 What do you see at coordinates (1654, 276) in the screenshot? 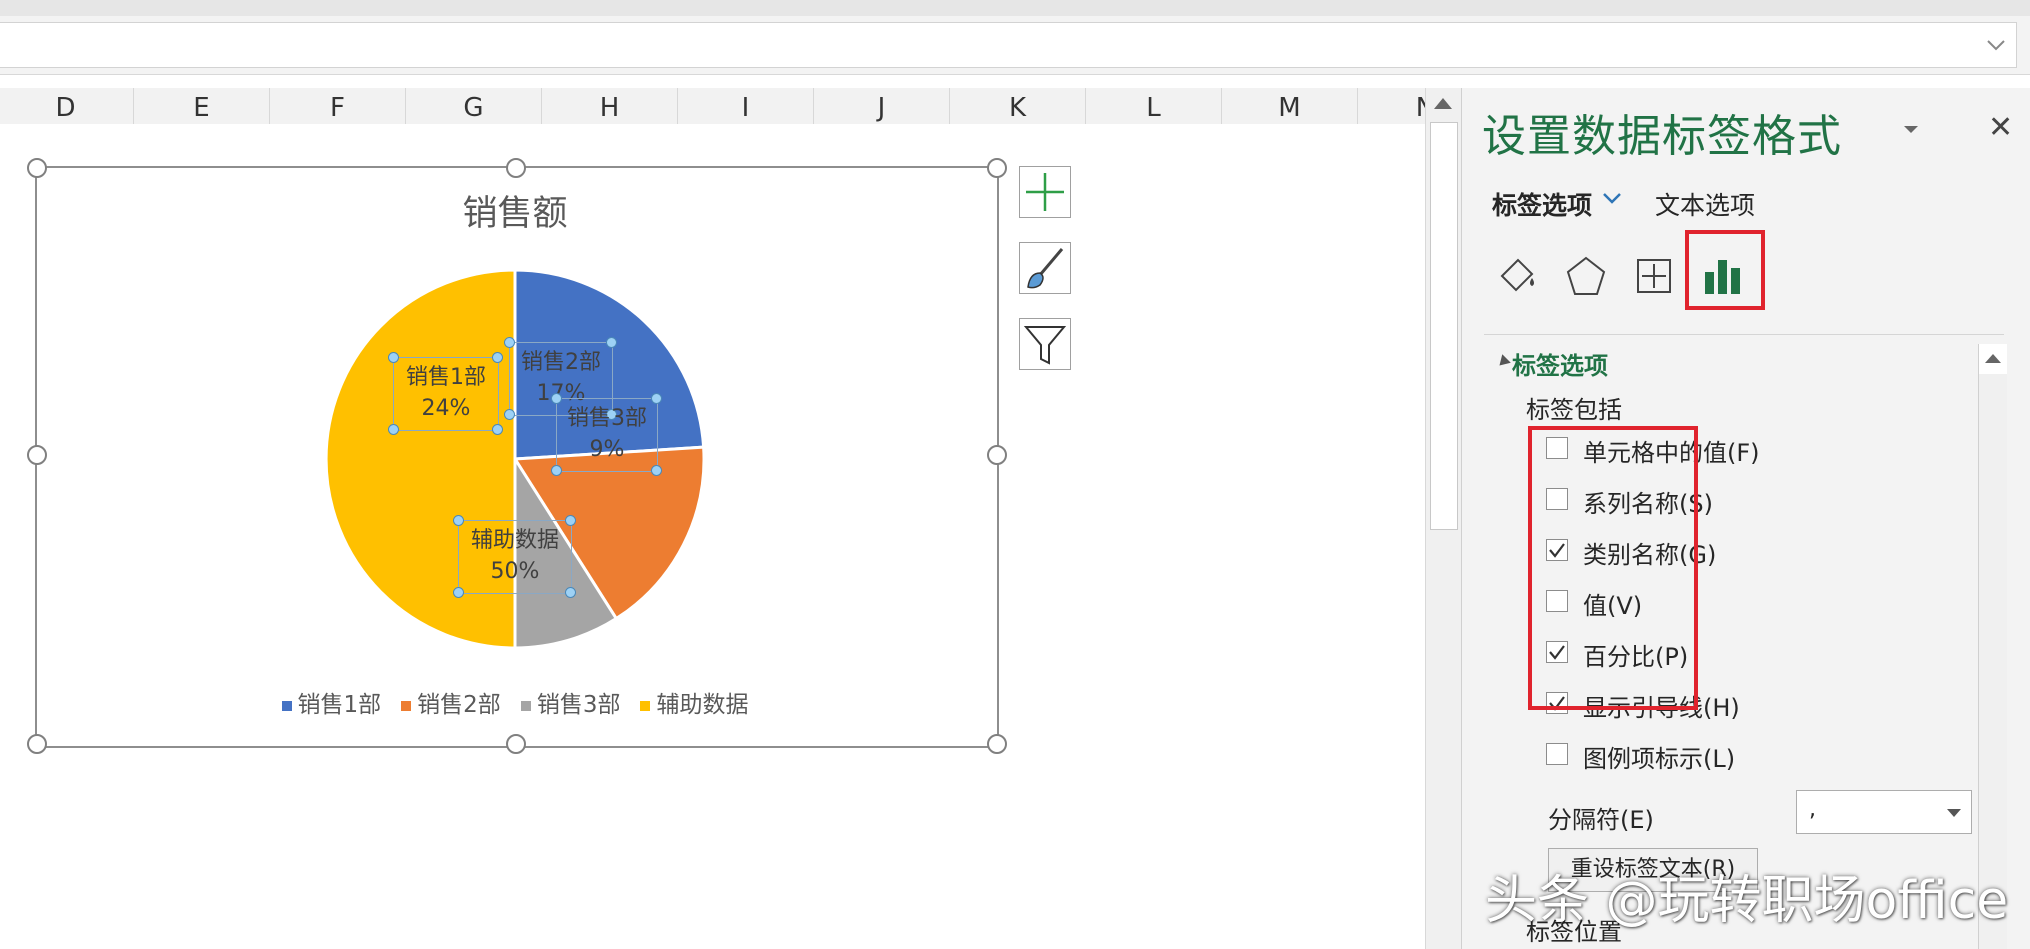
I see `size-properties-icon` at bounding box center [1654, 276].